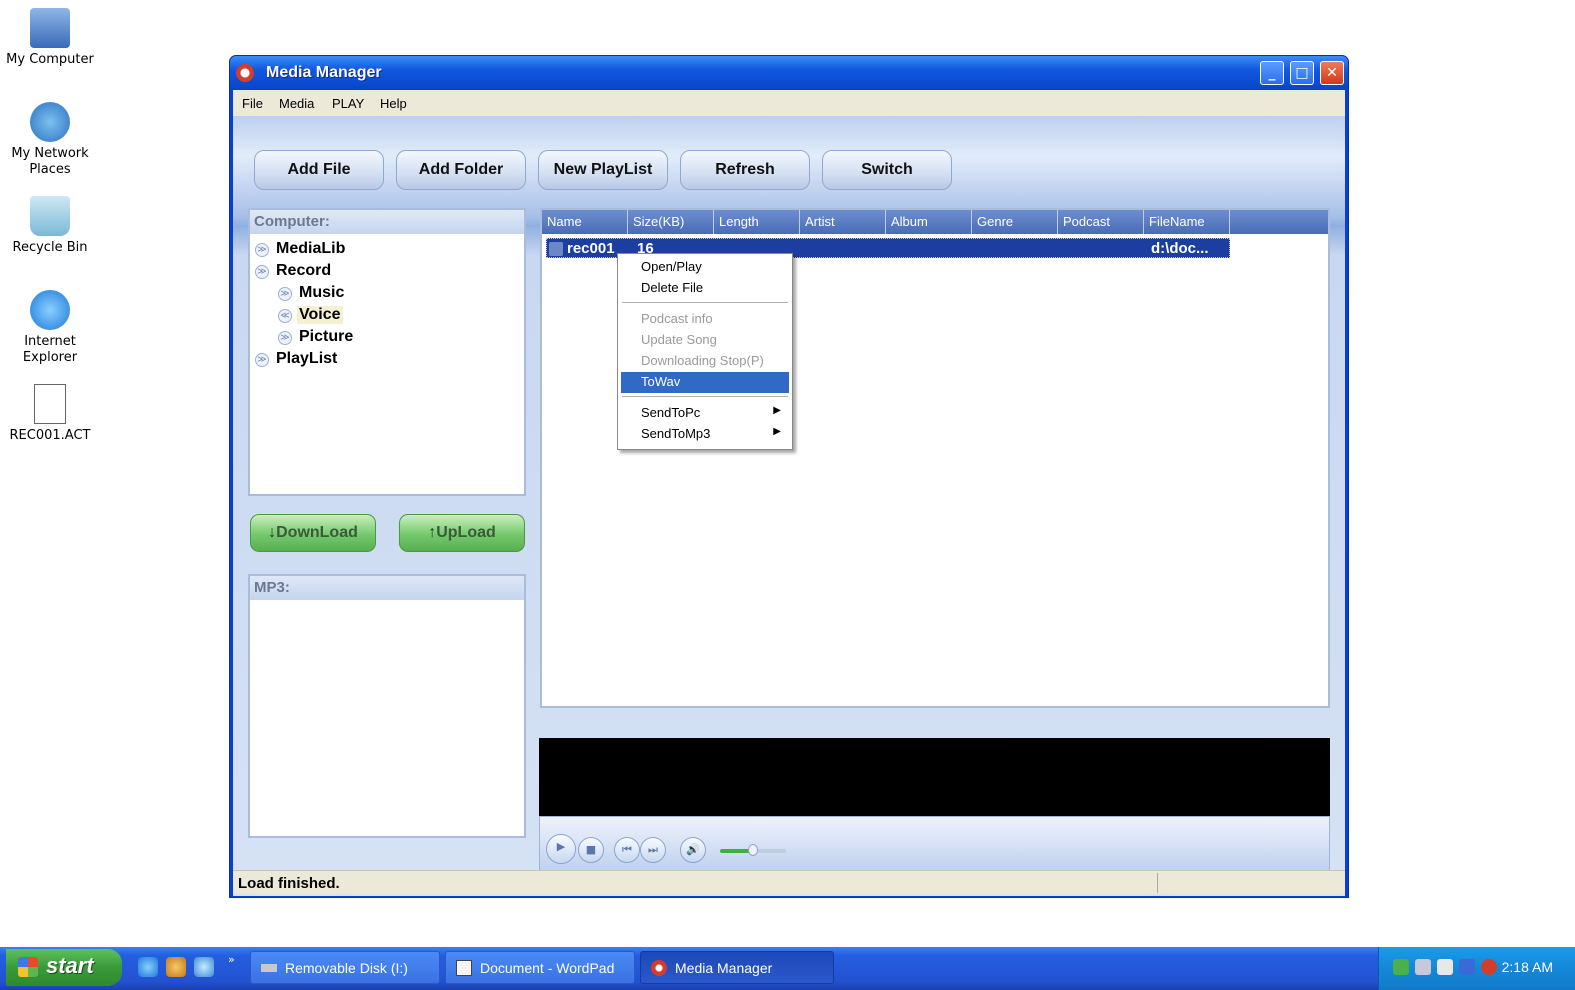  Describe the element at coordinates (326, 337) in the screenshot. I see `tree-item-picture: Picture` at that location.